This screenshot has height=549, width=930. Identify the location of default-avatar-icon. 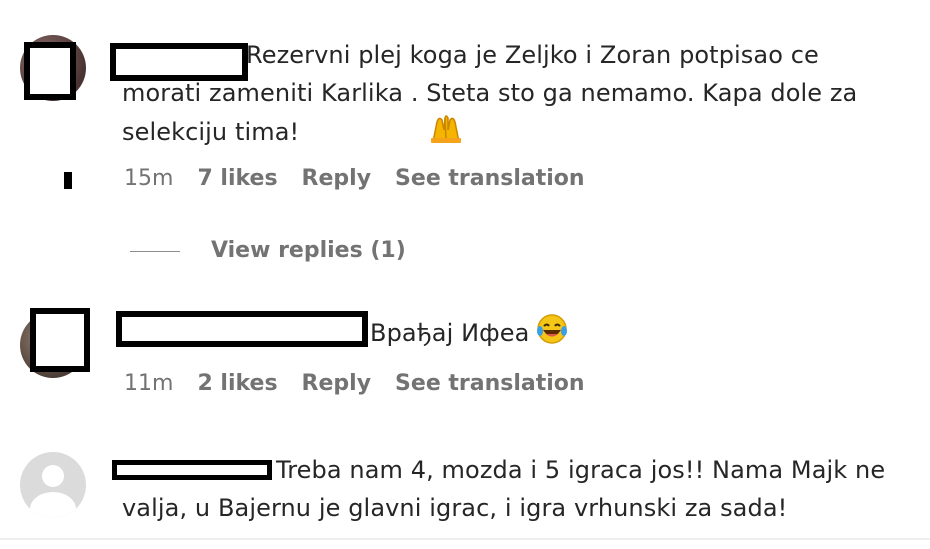
(53, 485).